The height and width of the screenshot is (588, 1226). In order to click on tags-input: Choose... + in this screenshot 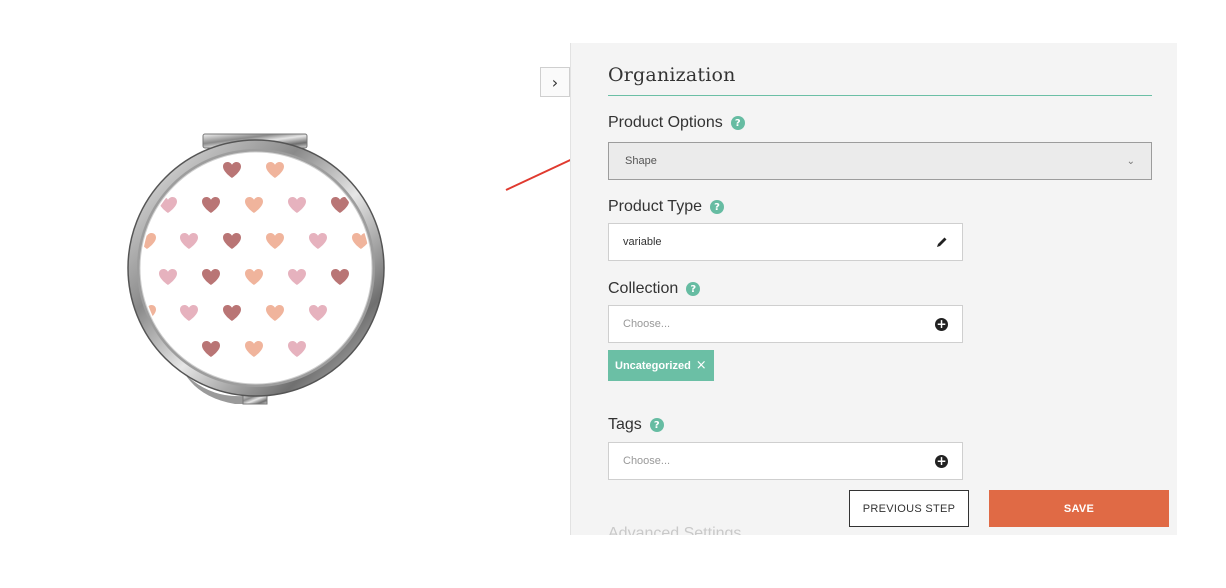, I will do `click(785, 461)`.